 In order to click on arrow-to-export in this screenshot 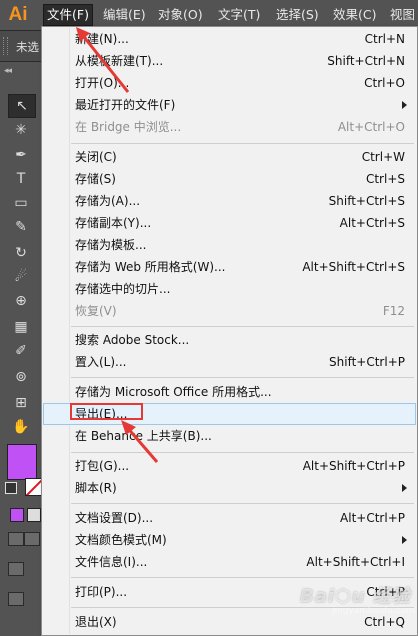, I will do `click(140, 441)`.